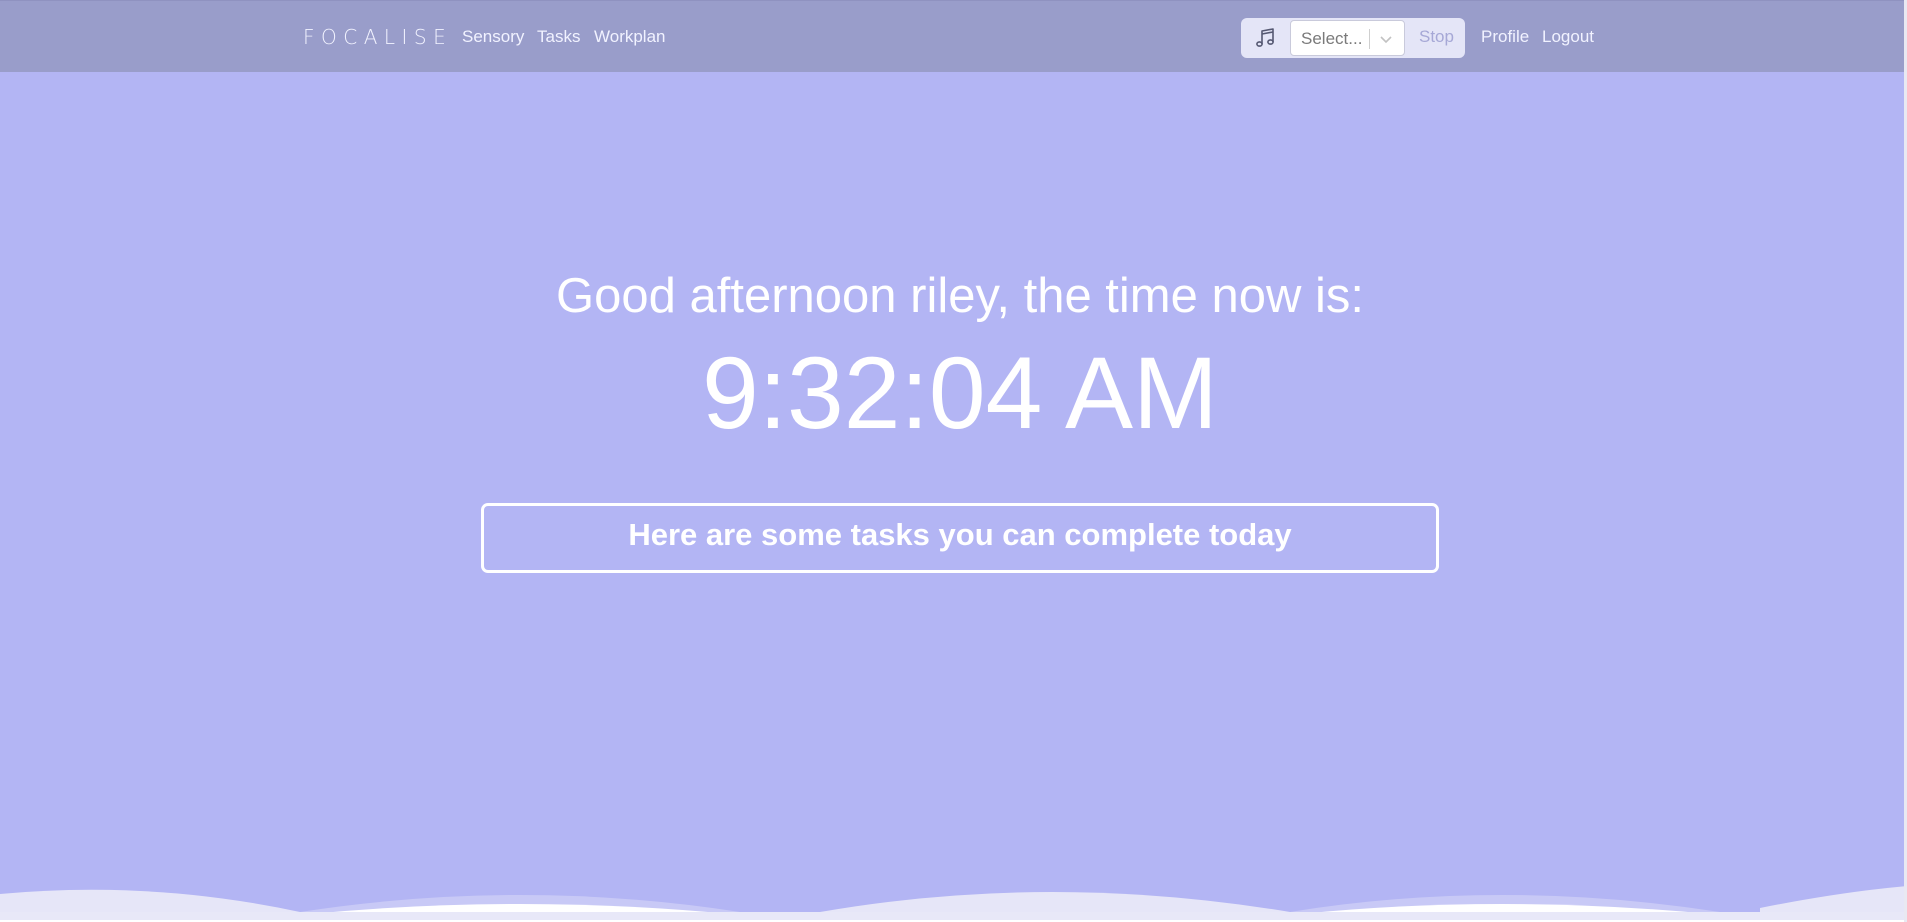  Describe the element at coordinates (1436, 37) in the screenshot. I see `stop-button: Stop` at that location.